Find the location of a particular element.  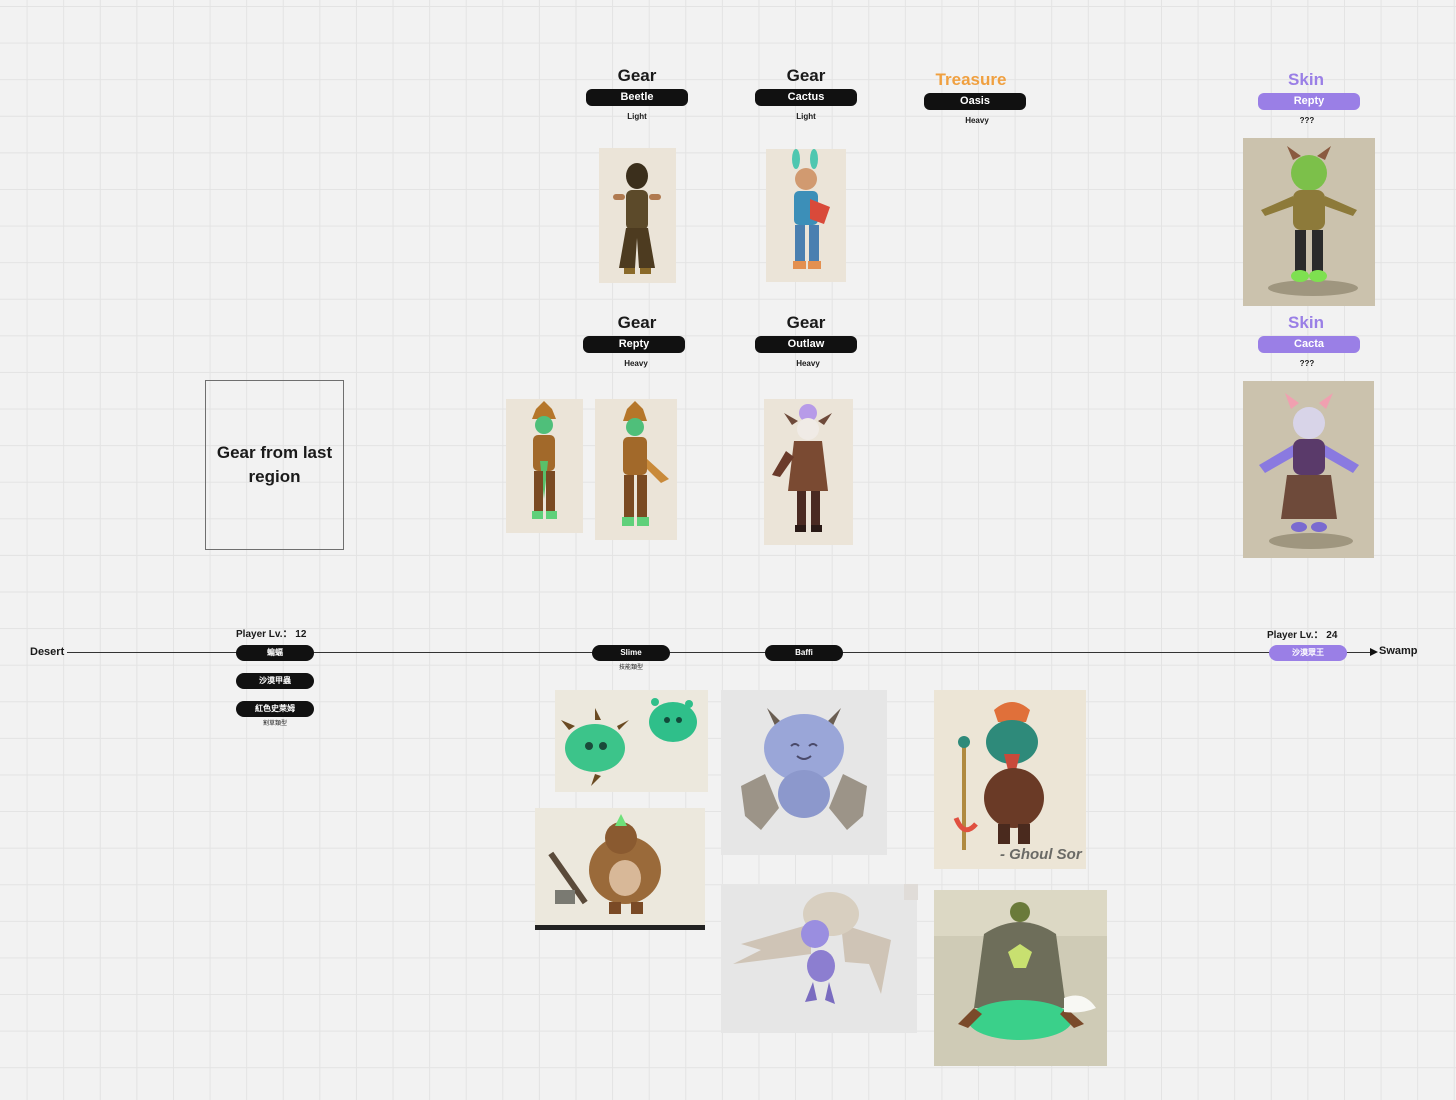

baffi-monster-image is located at coordinates (804, 772).